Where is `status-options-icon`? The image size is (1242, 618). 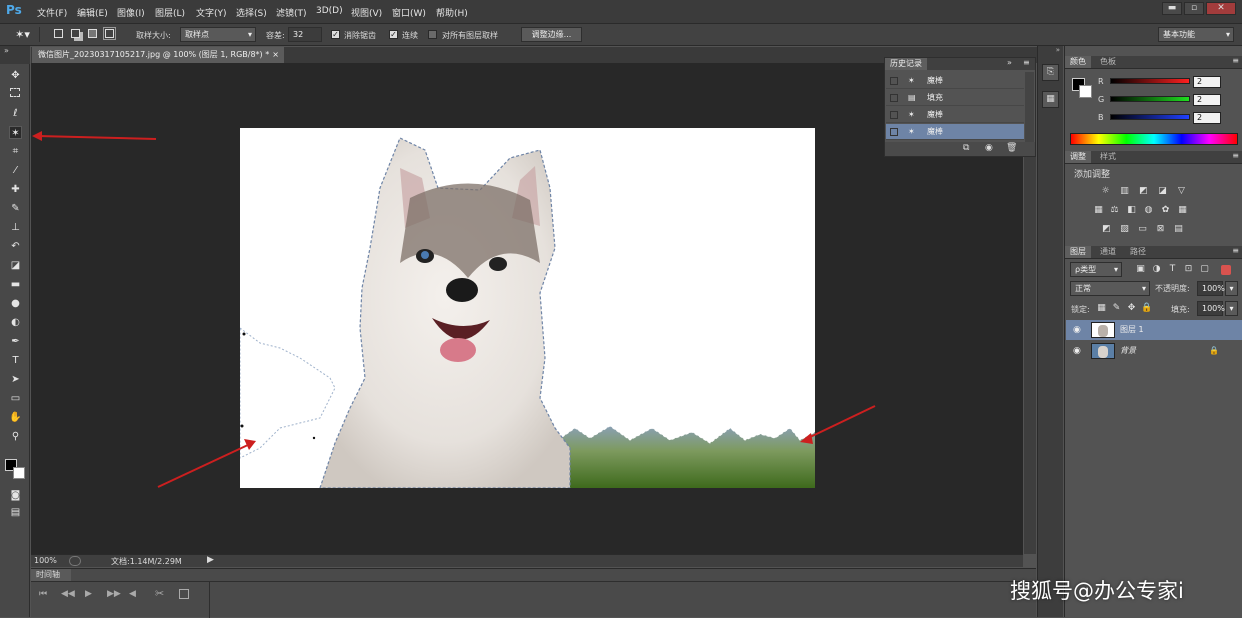
status-options-icon is located at coordinates (75, 561).